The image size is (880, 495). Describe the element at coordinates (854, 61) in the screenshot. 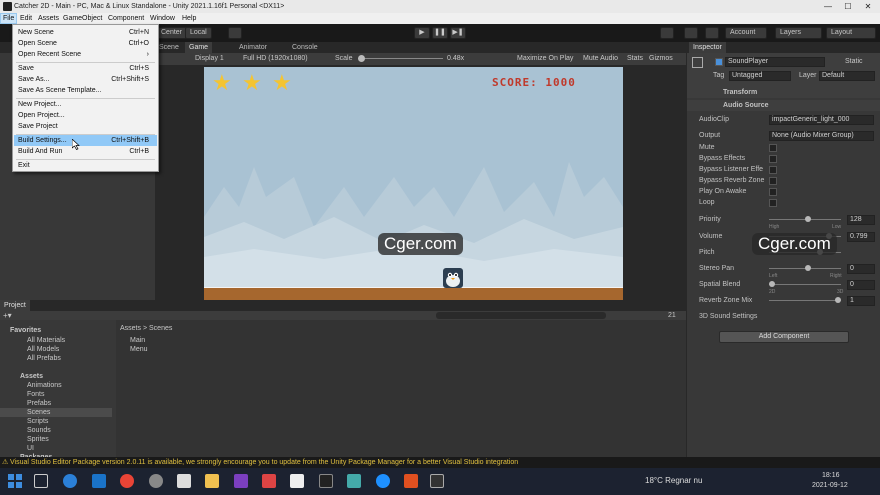

I see `static-toggle: Static` at that location.